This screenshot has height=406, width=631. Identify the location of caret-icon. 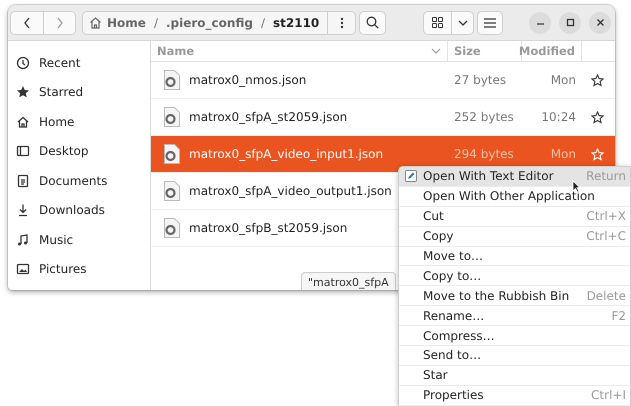
(463, 23).